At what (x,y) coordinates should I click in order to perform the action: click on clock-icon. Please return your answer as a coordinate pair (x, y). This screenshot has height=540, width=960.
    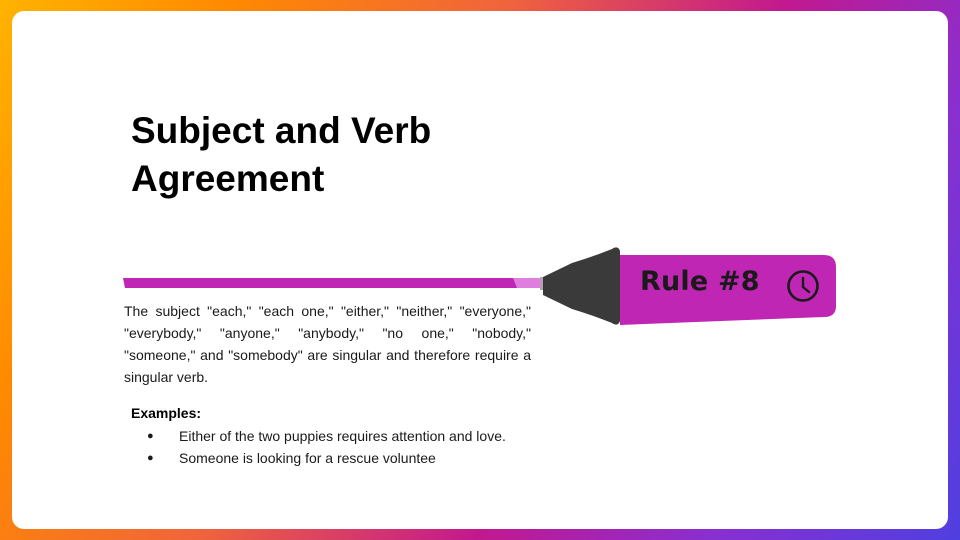
    Looking at the image, I should click on (803, 286).